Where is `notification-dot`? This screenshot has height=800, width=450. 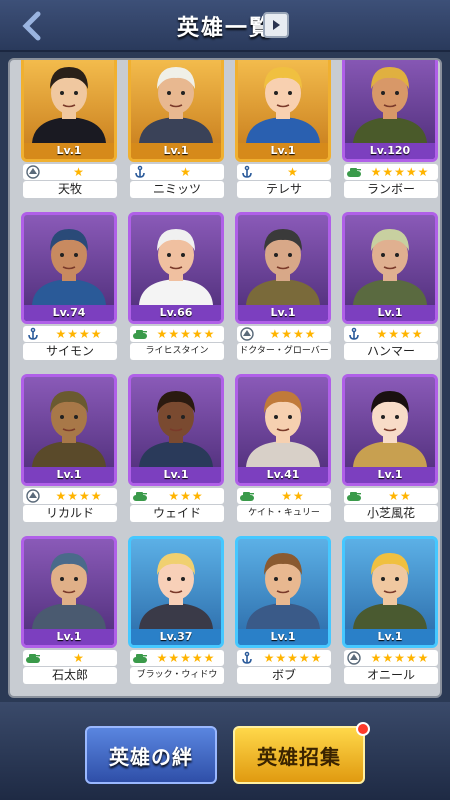 notification-dot is located at coordinates (363, 729).